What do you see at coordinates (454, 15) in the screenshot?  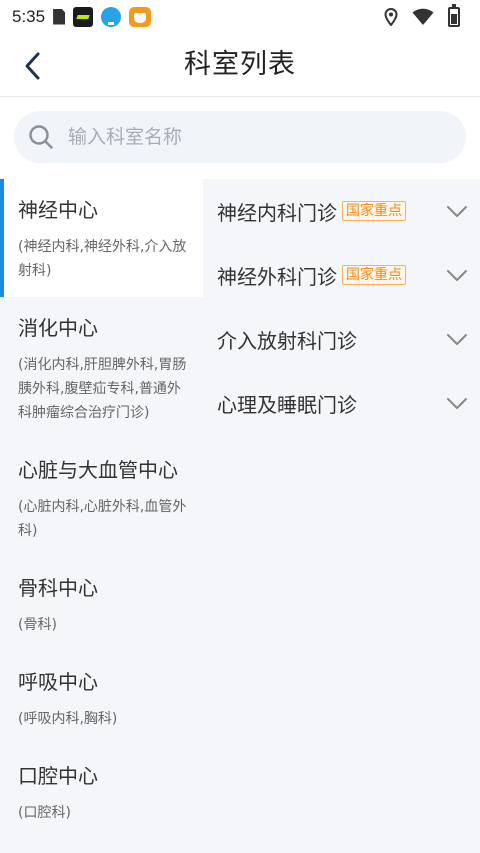 I see `battery-icon` at bounding box center [454, 15].